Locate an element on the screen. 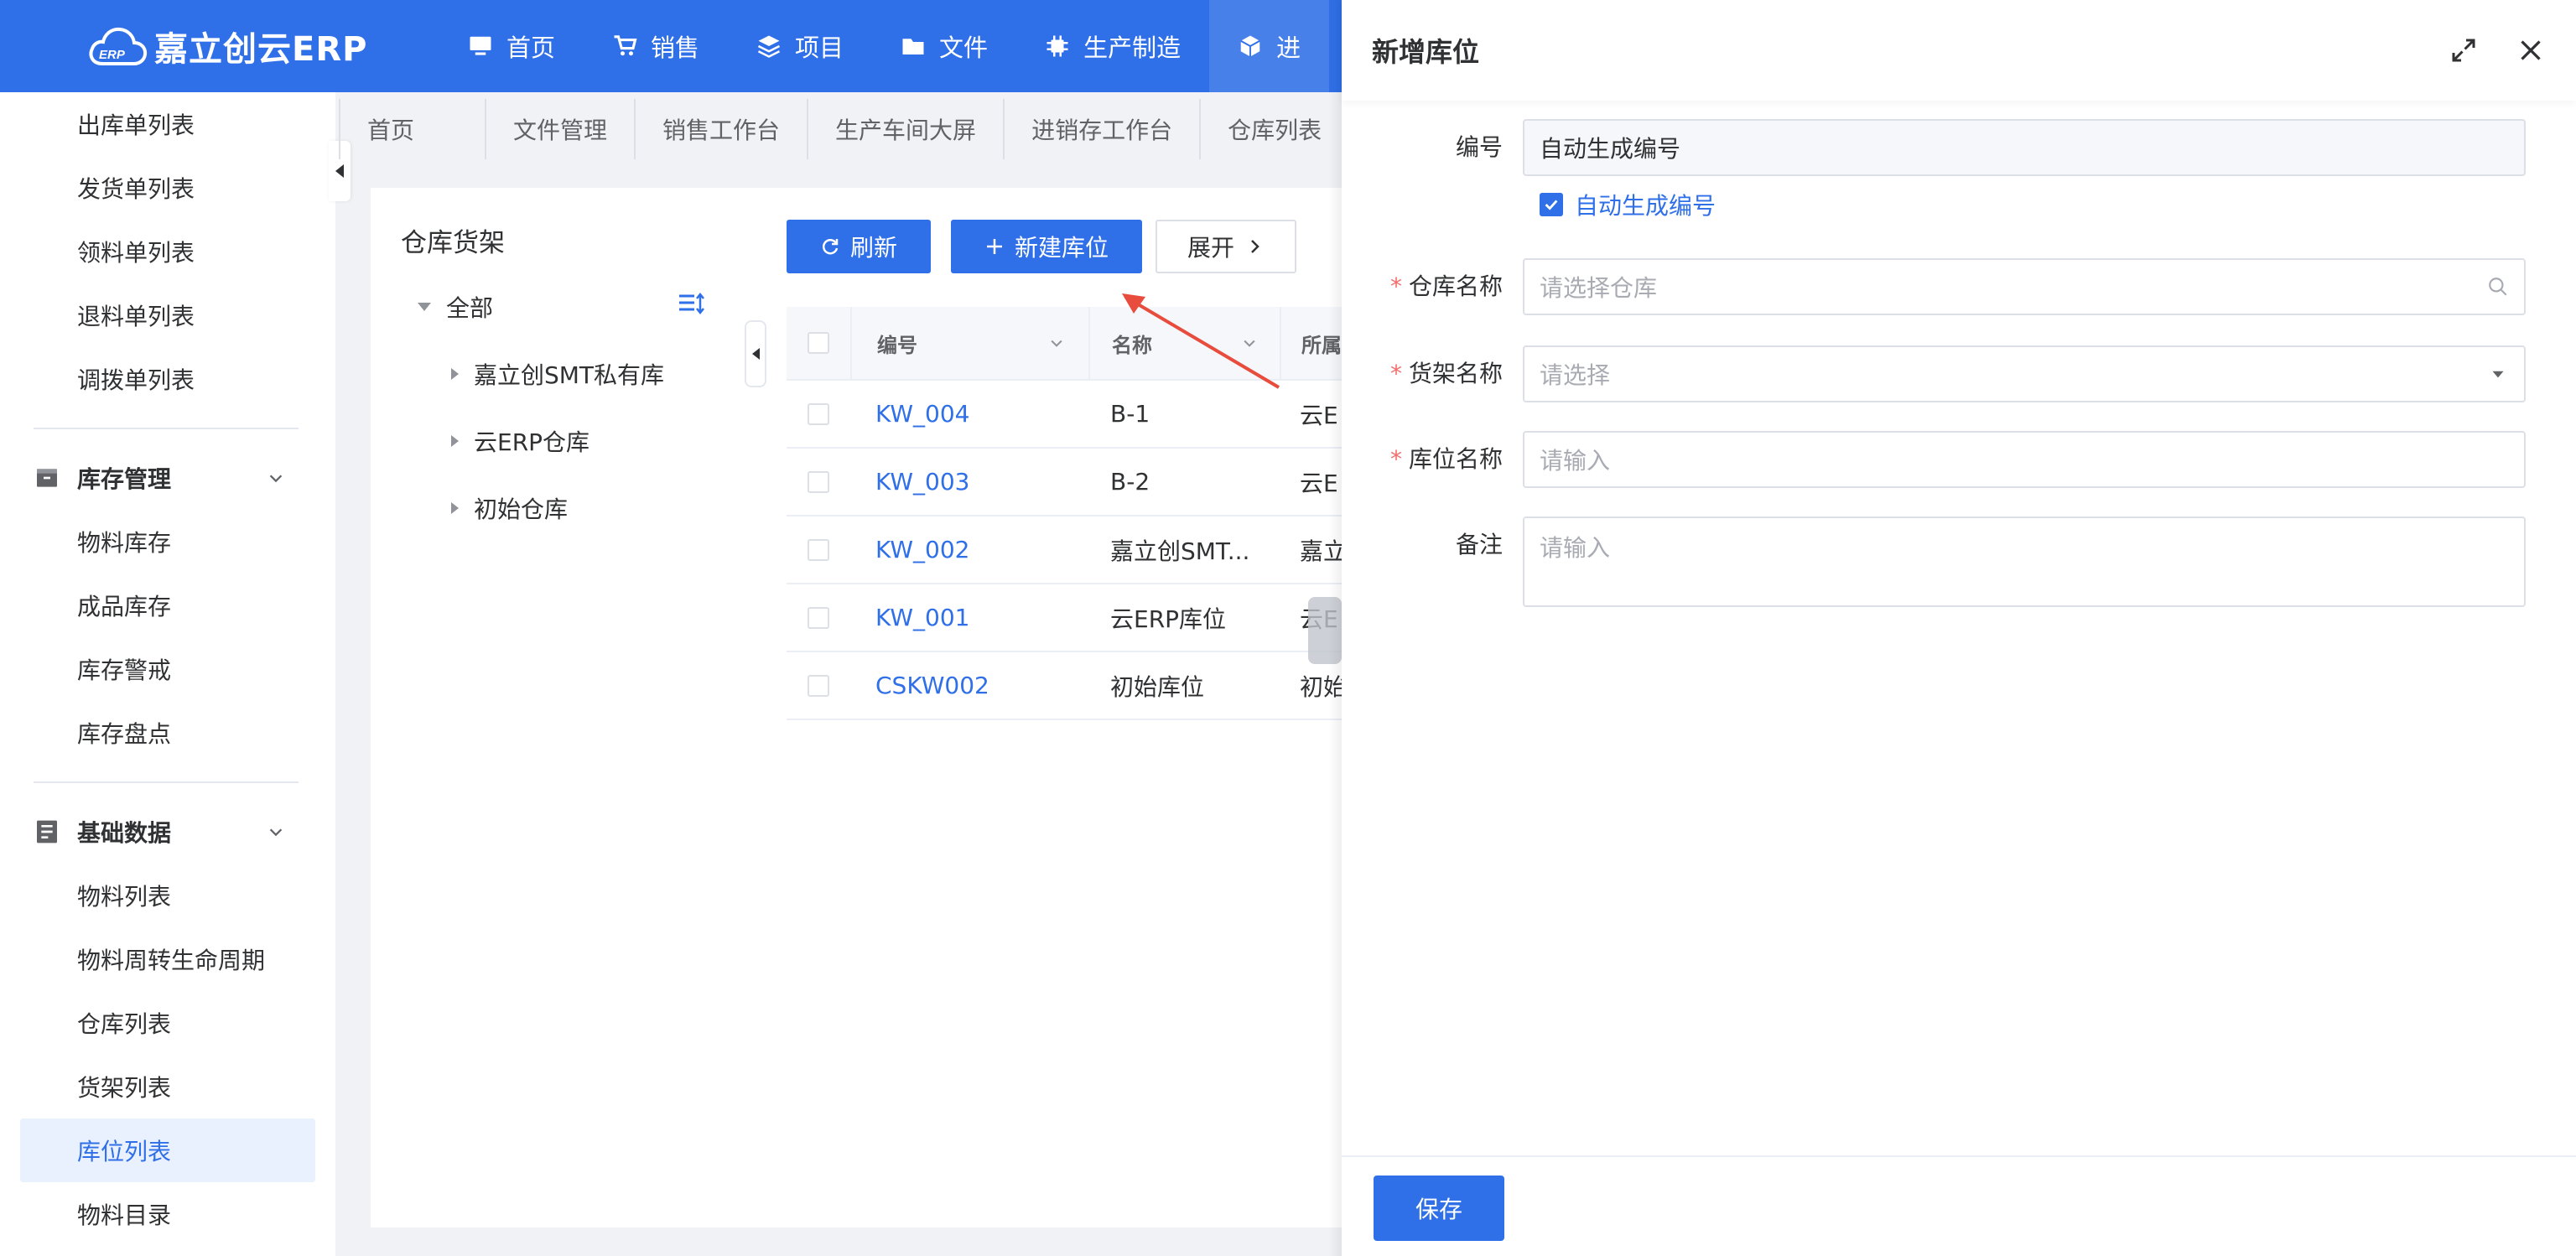 The image size is (2576, 1256). tab-sales-workbench: 销售工作台 is located at coordinates (722, 129).